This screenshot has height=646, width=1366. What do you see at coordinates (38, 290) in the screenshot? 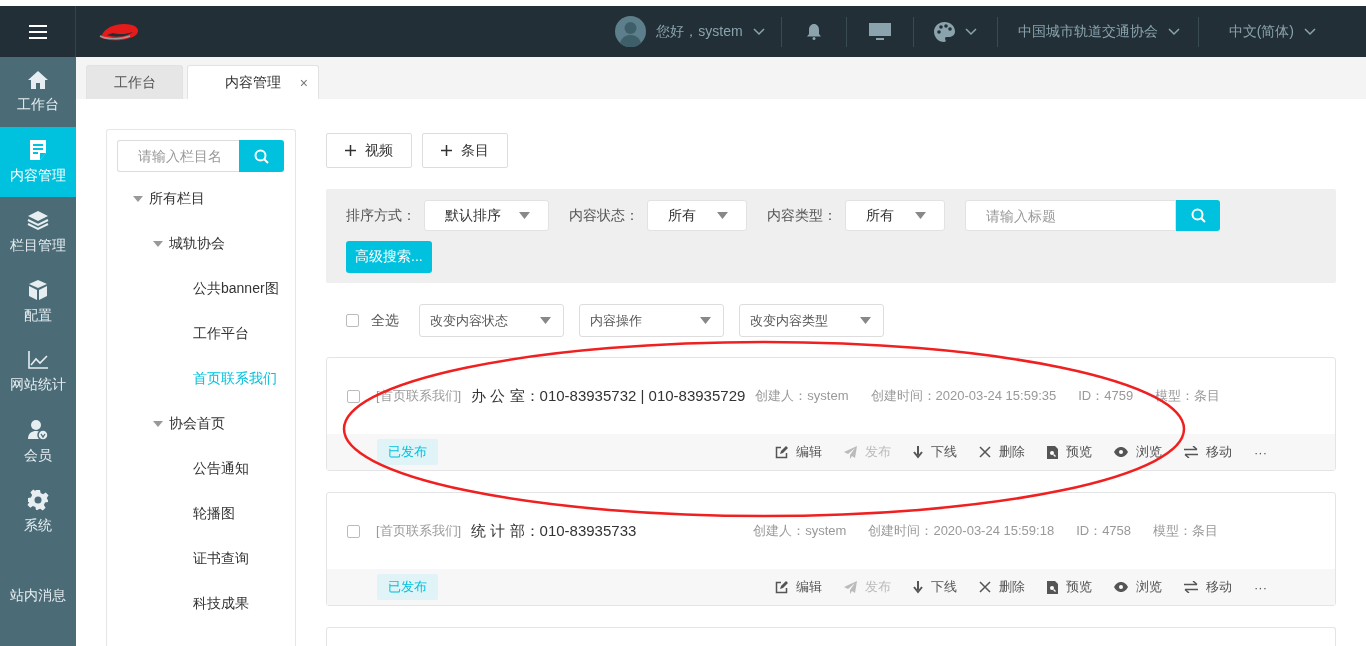
I see `cube-icon` at bounding box center [38, 290].